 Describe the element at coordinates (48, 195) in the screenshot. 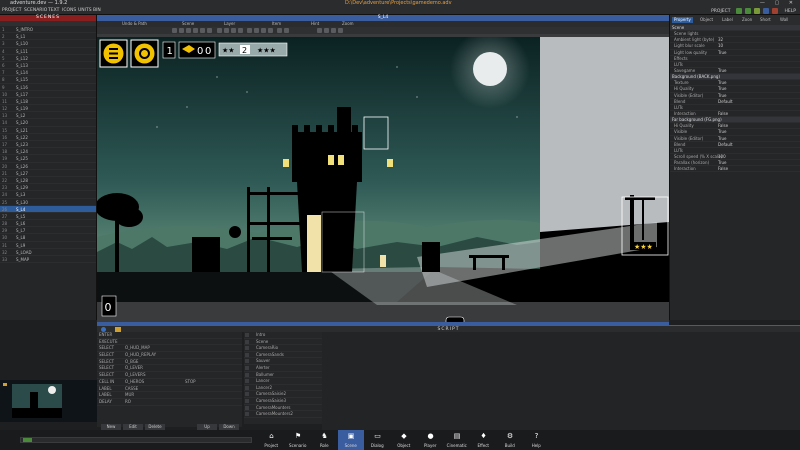

I see `scene-list-item: 24 S_L3` at that location.